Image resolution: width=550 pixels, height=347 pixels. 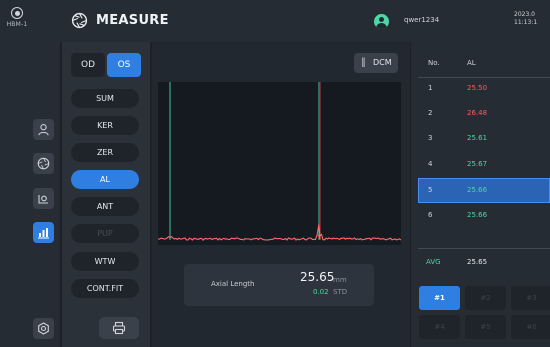 I want to click on print-button, so click(x=119, y=328).